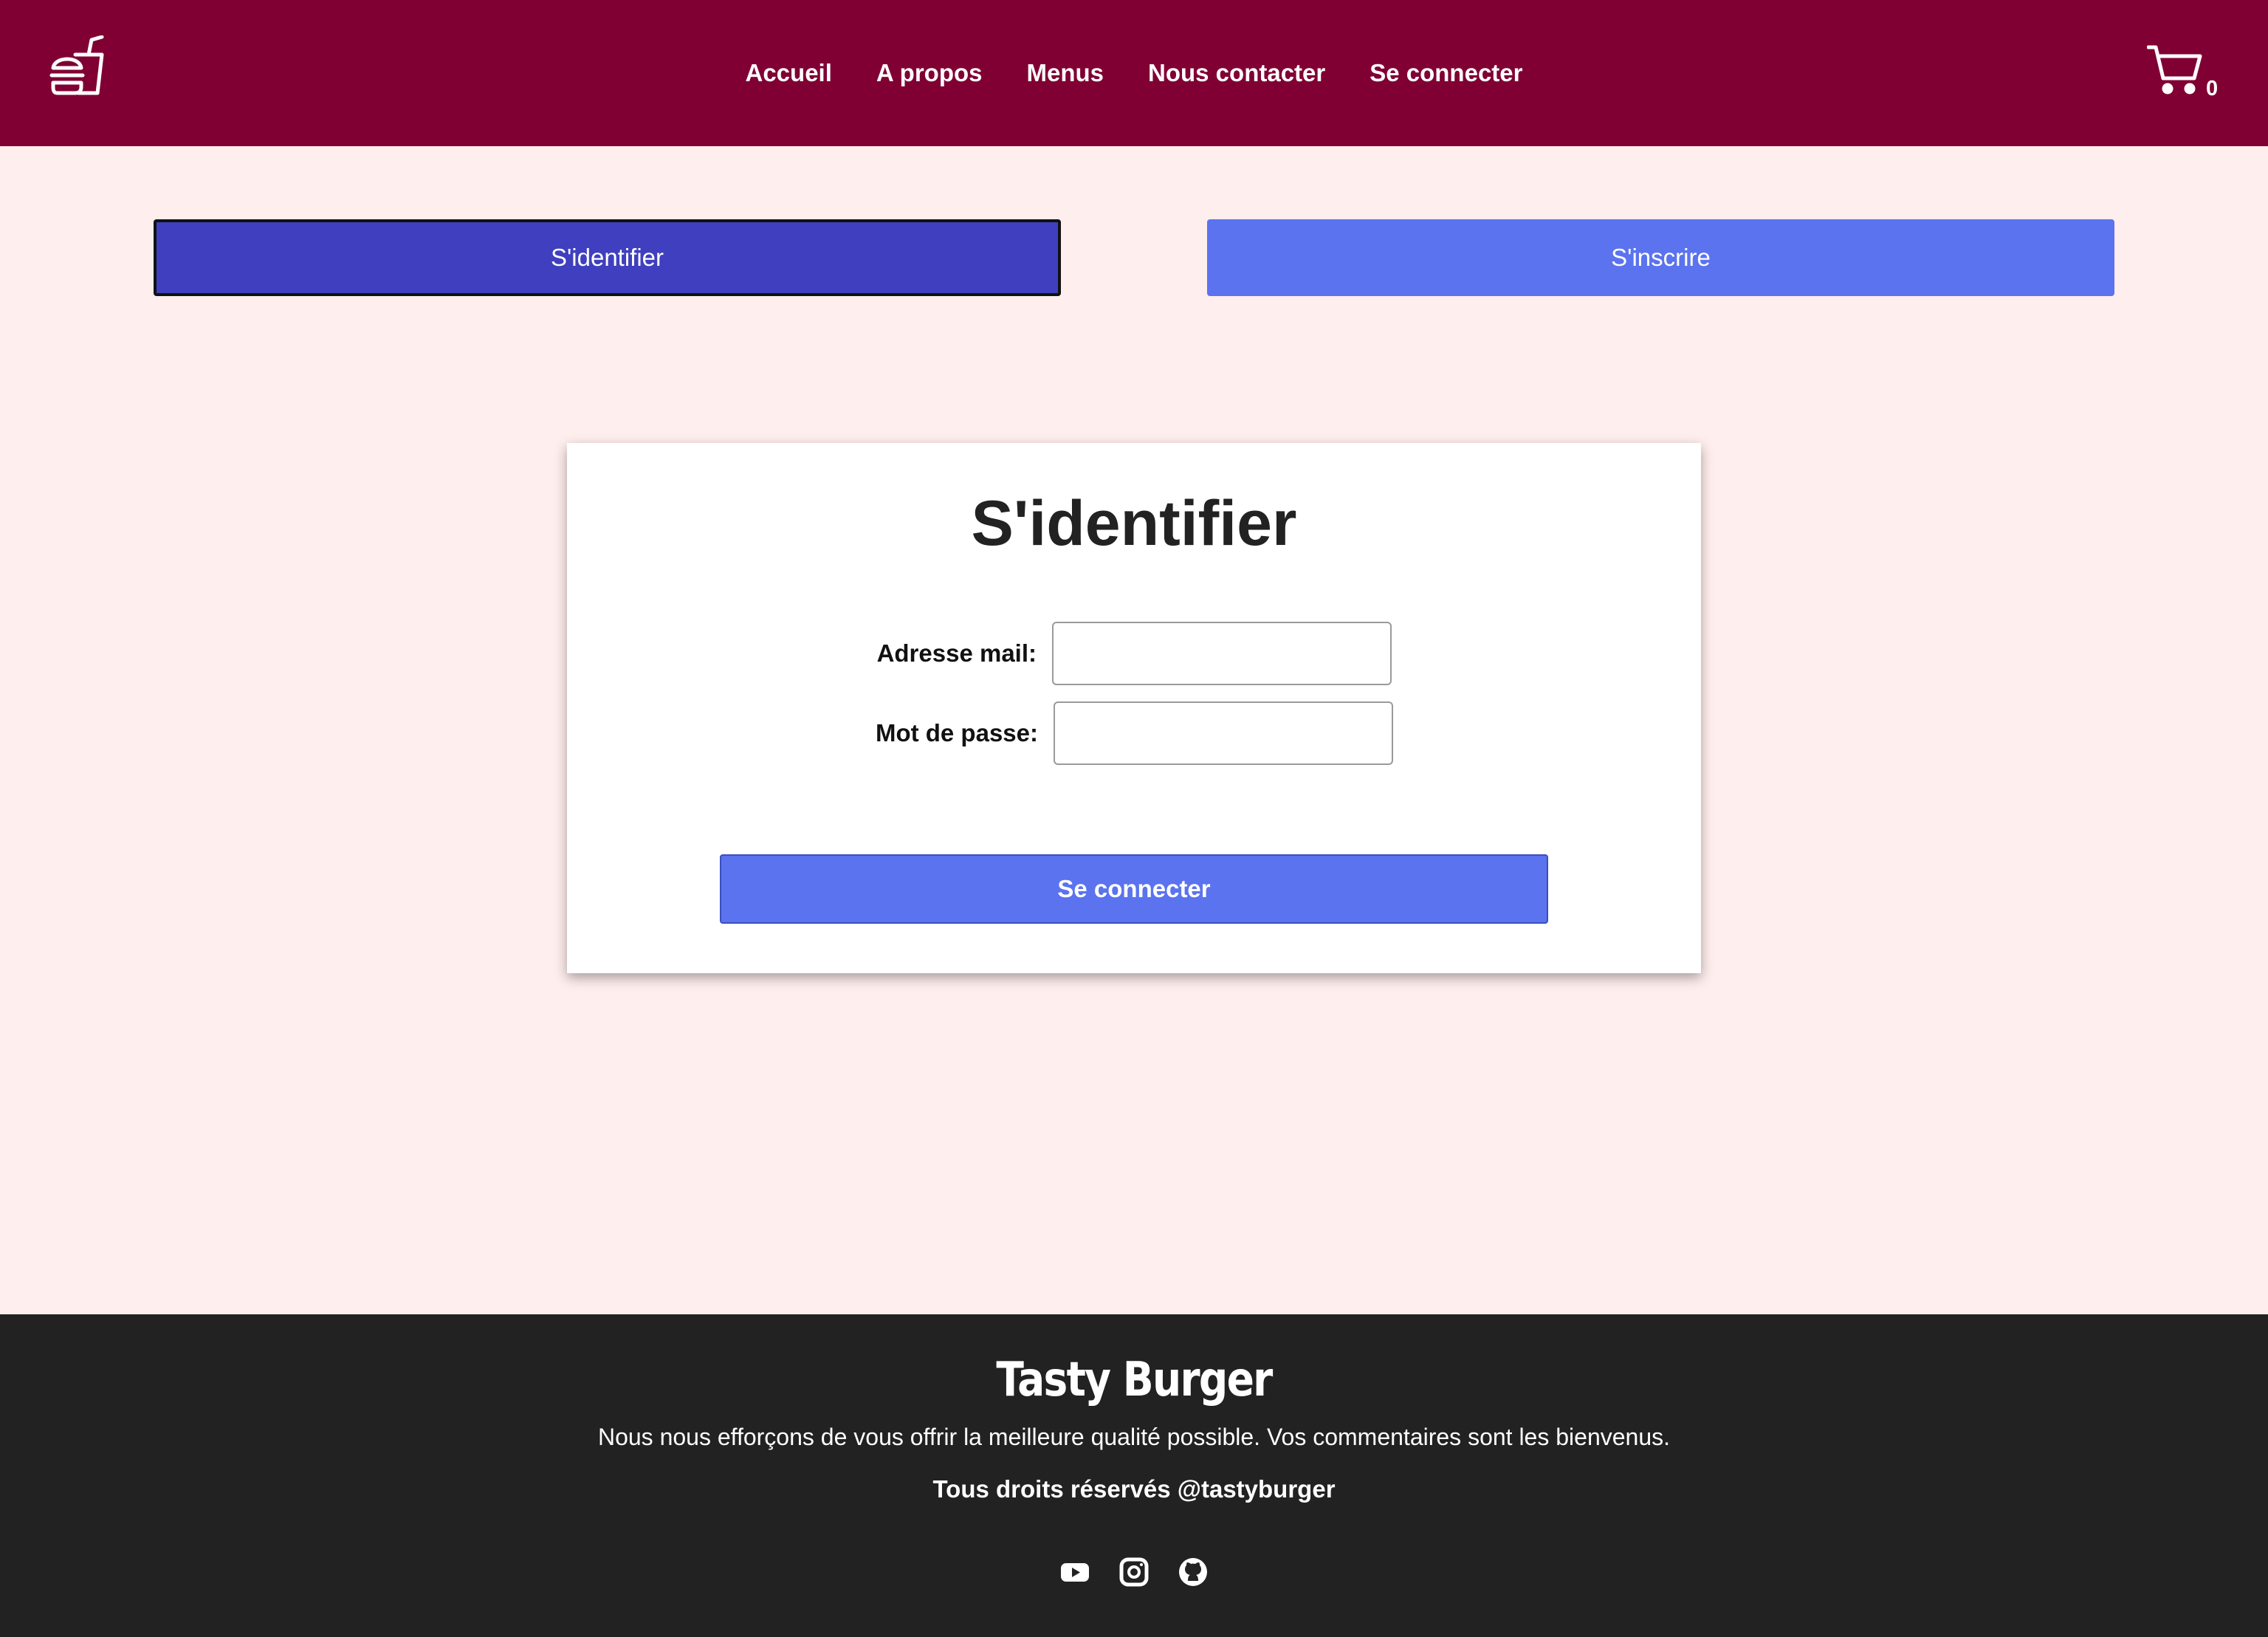 This screenshot has width=2268, height=1637. Describe the element at coordinates (956, 733) in the screenshot. I see `password-label: Mot de passe:` at that location.